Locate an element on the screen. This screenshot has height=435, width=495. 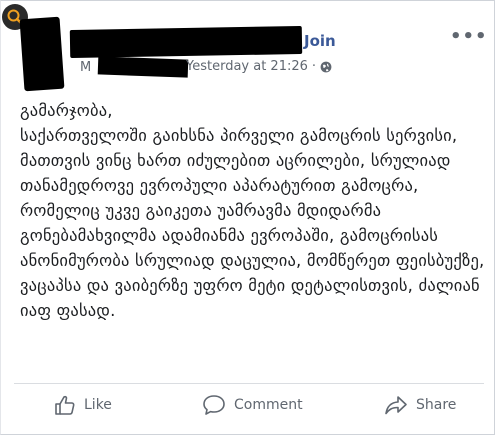
comment-button: Comment is located at coordinates (252, 405).